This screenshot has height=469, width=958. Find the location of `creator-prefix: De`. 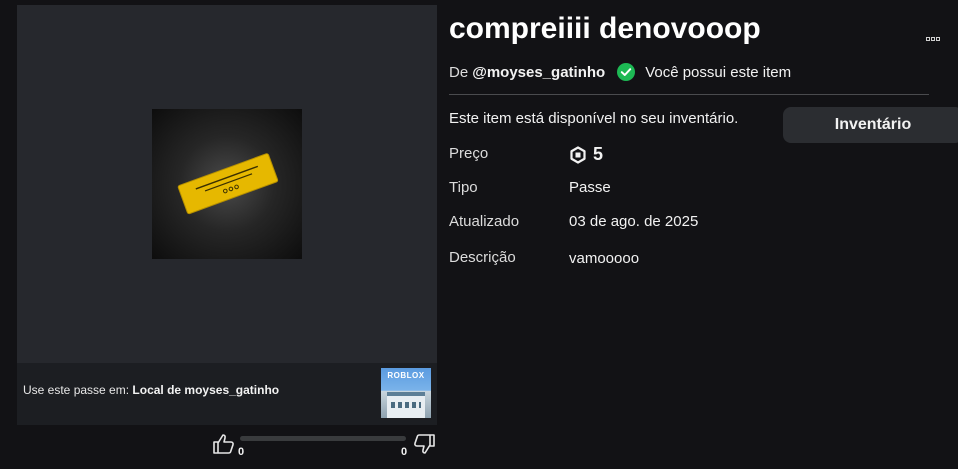

creator-prefix: De is located at coordinates (459, 72).